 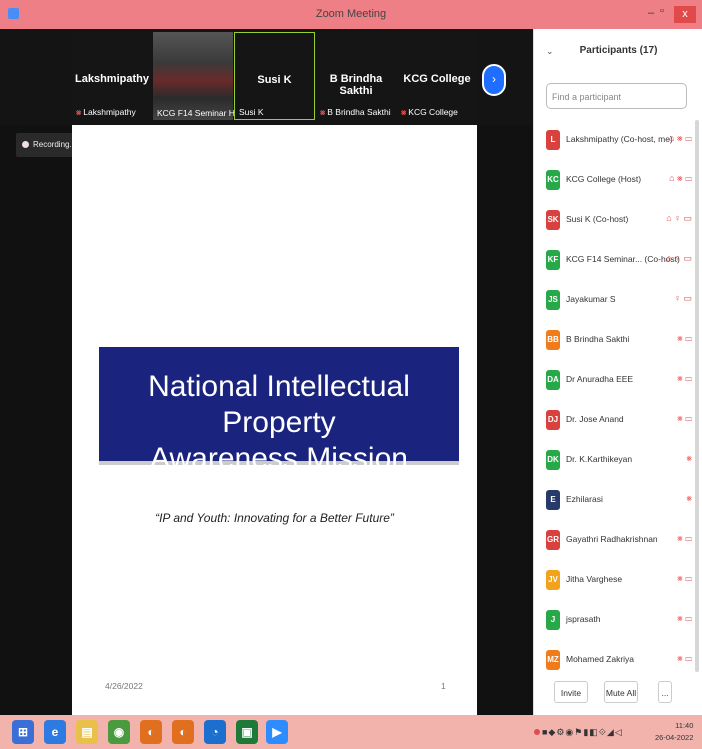 What do you see at coordinates (674, 732) in the screenshot?
I see `taskbar-clock: 11:40 26-04-2022` at bounding box center [674, 732].